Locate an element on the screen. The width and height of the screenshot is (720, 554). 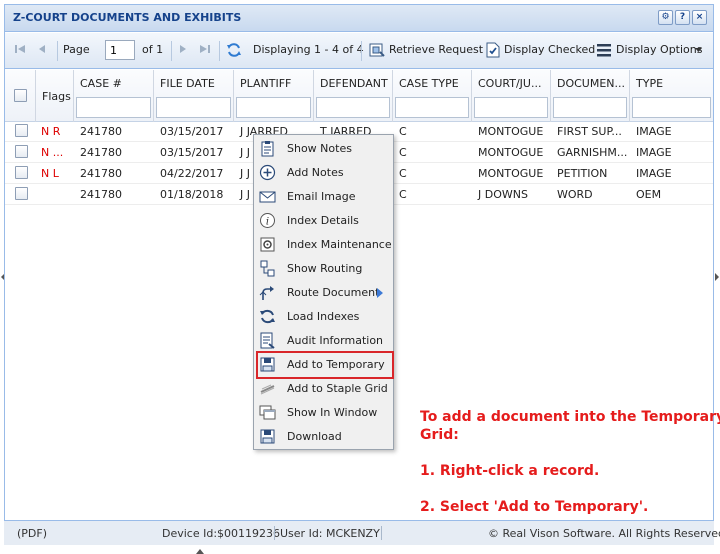
menu-item-add-notes: Add Notes is located at coordinates (323, 173).